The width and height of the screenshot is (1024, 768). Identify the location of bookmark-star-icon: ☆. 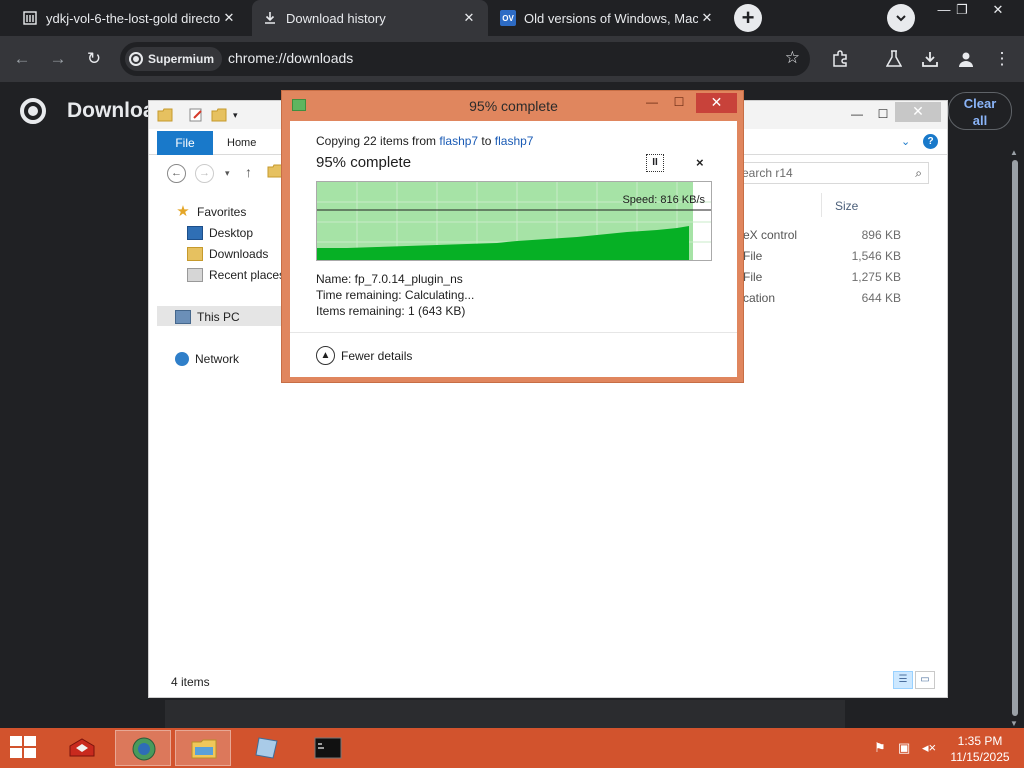
(792, 58).